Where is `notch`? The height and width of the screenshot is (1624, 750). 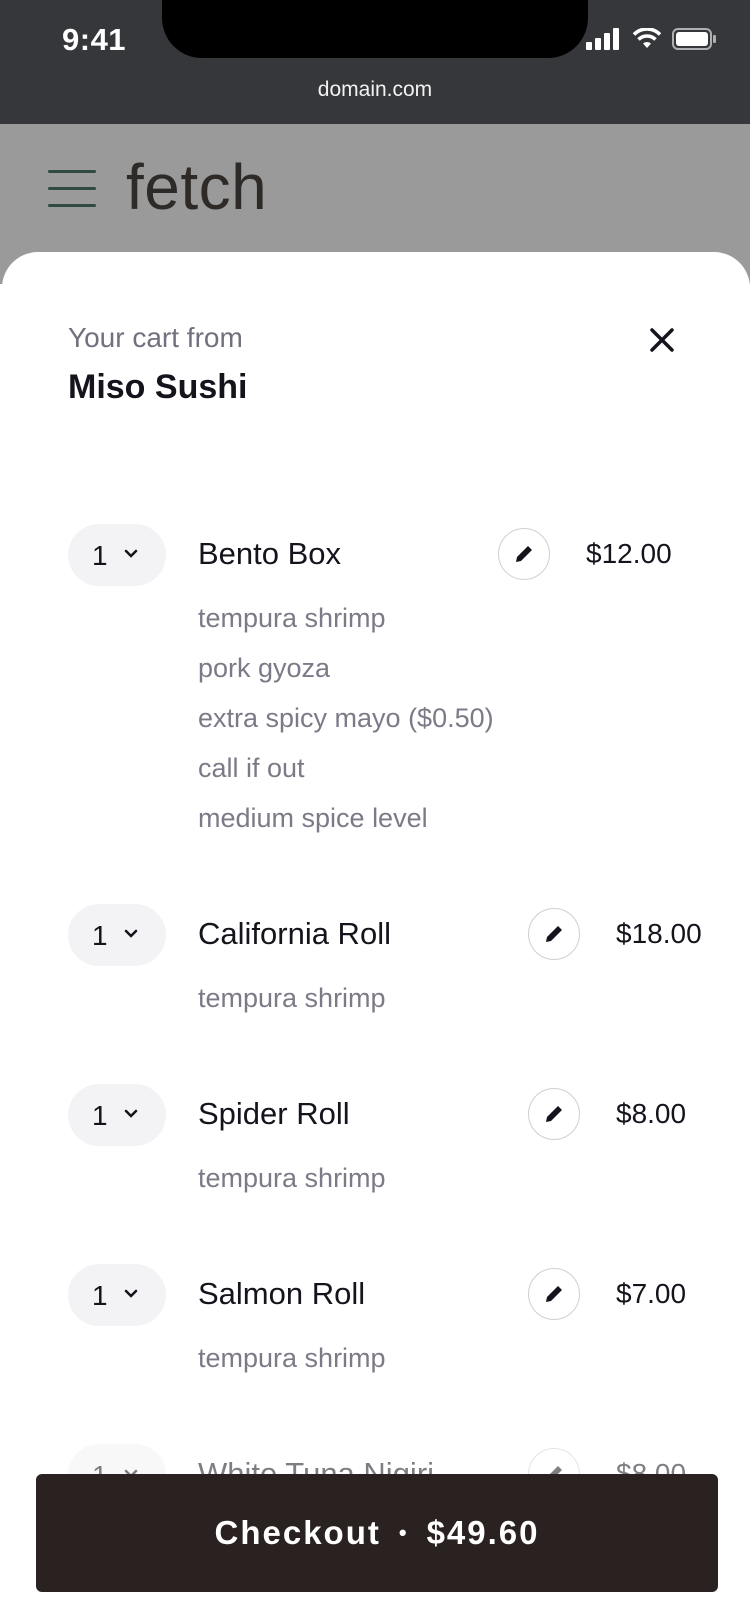 notch is located at coordinates (375, 29).